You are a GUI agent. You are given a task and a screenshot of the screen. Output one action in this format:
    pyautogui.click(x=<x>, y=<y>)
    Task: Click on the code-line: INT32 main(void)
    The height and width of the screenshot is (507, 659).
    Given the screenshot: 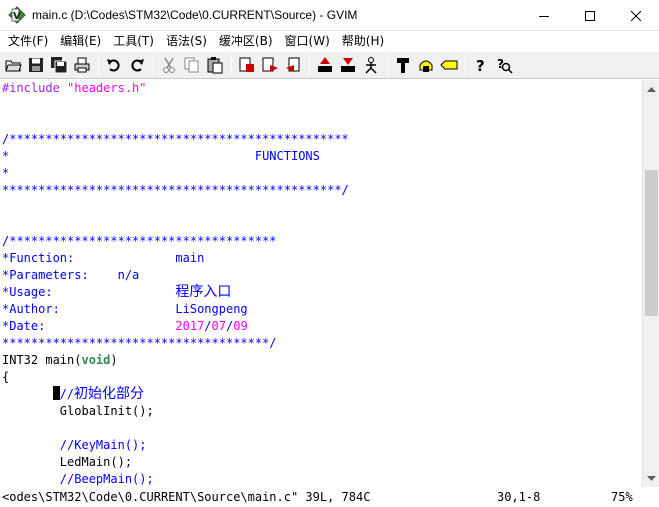 What is the action you would take?
    pyautogui.click(x=321, y=360)
    